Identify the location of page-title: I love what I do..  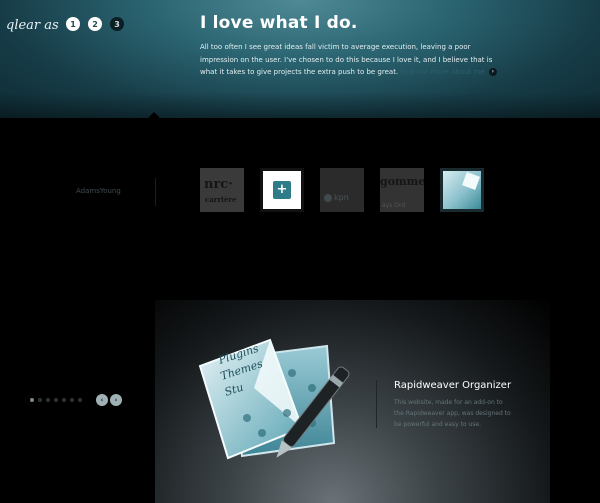
(279, 23).